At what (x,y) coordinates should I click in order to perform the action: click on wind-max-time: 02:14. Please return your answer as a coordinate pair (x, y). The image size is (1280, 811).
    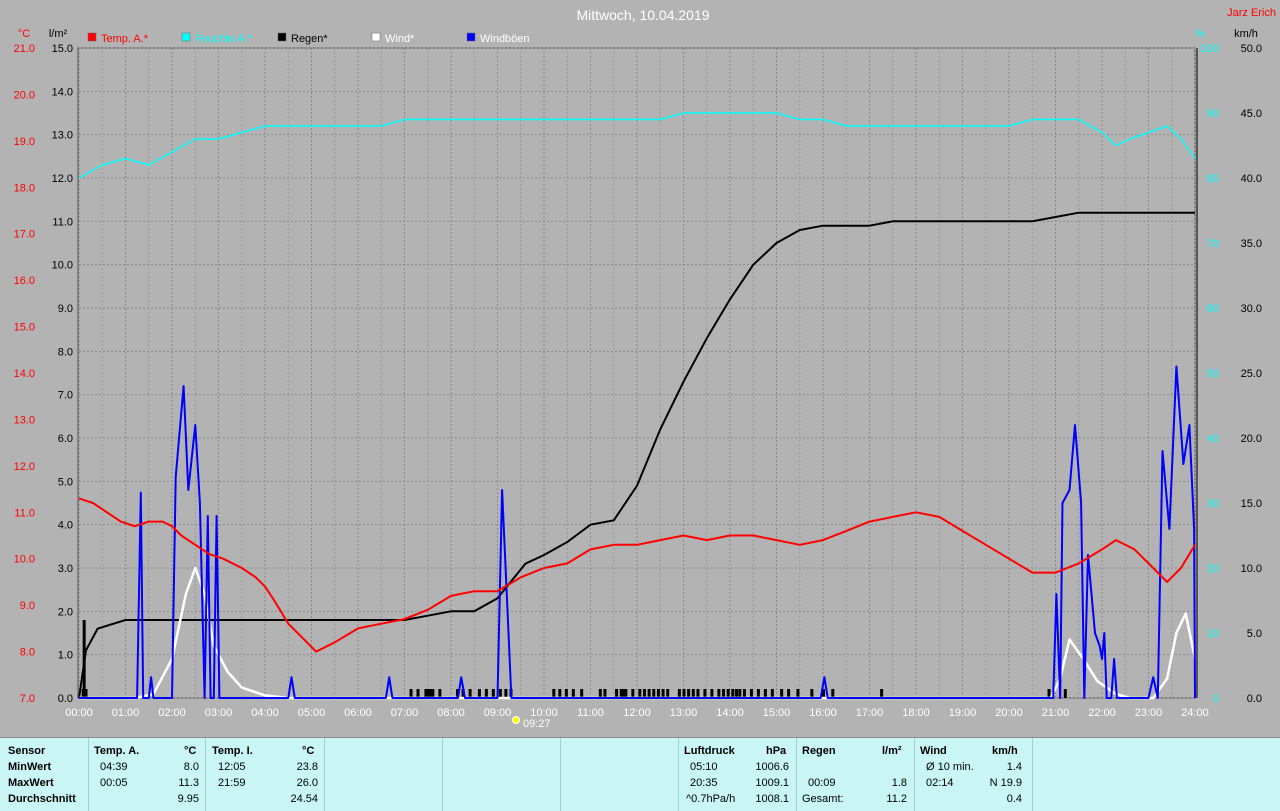
    Looking at the image, I should click on (940, 783).